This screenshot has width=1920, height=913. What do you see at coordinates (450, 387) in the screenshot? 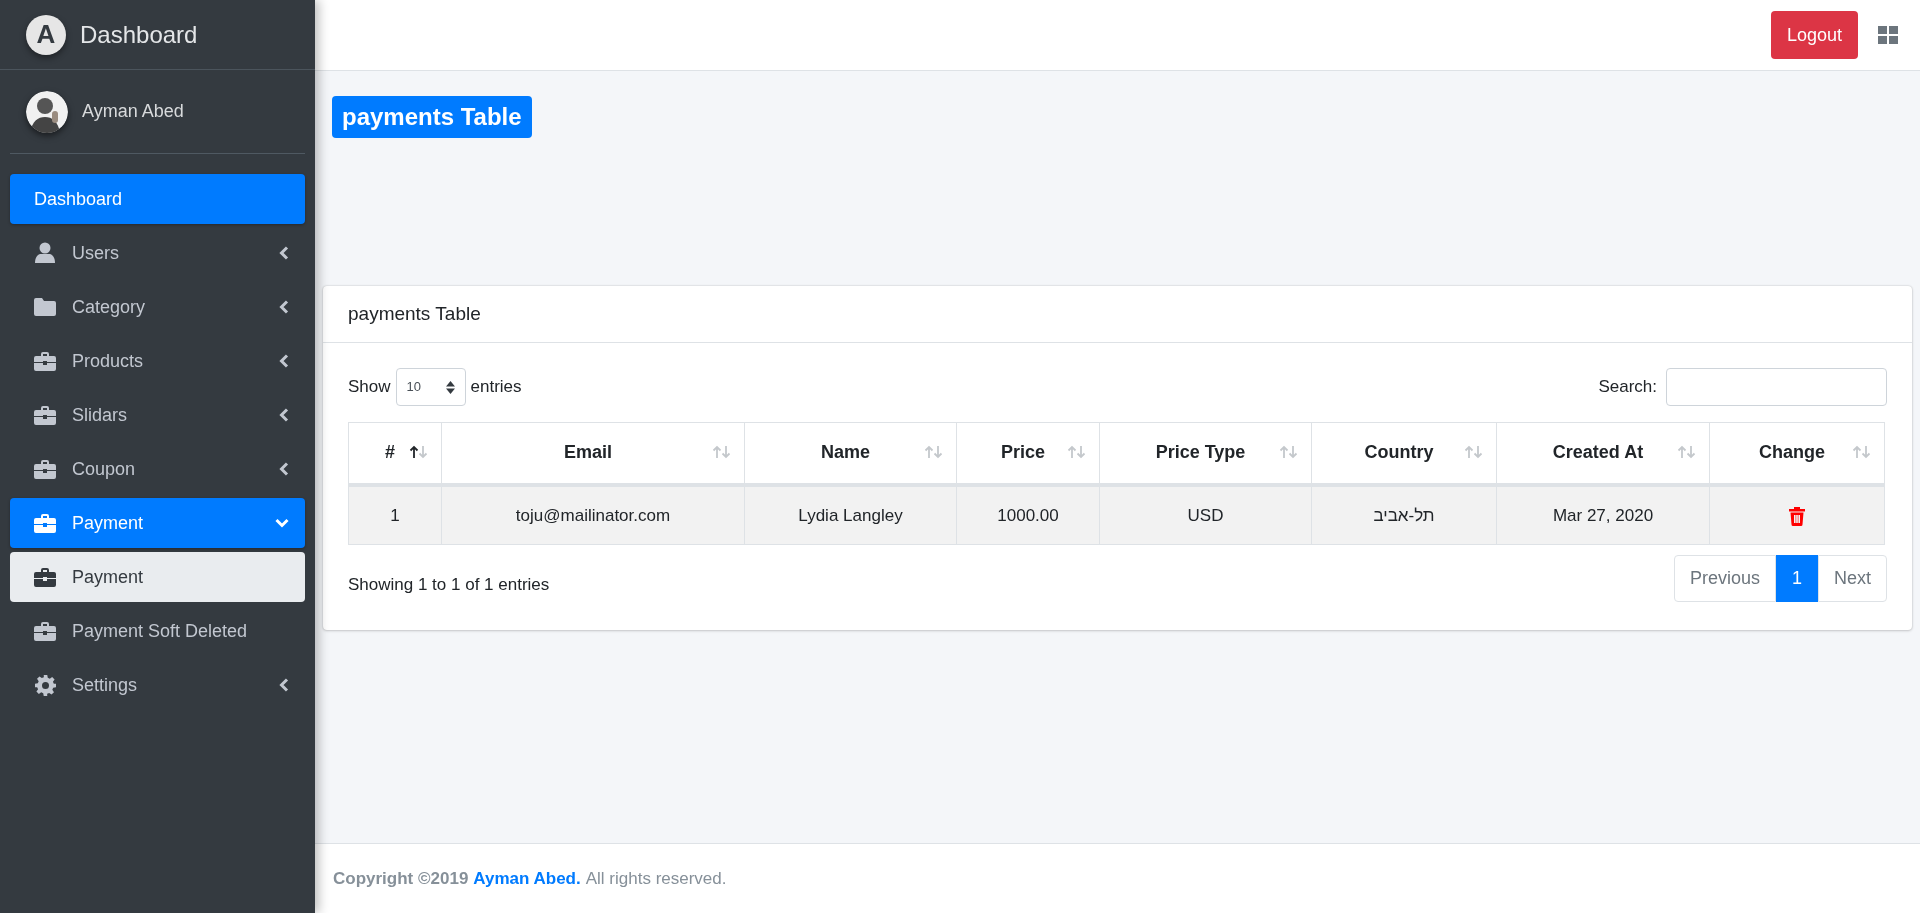
I see `sort-caret-icon` at bounding box center [450, 387].